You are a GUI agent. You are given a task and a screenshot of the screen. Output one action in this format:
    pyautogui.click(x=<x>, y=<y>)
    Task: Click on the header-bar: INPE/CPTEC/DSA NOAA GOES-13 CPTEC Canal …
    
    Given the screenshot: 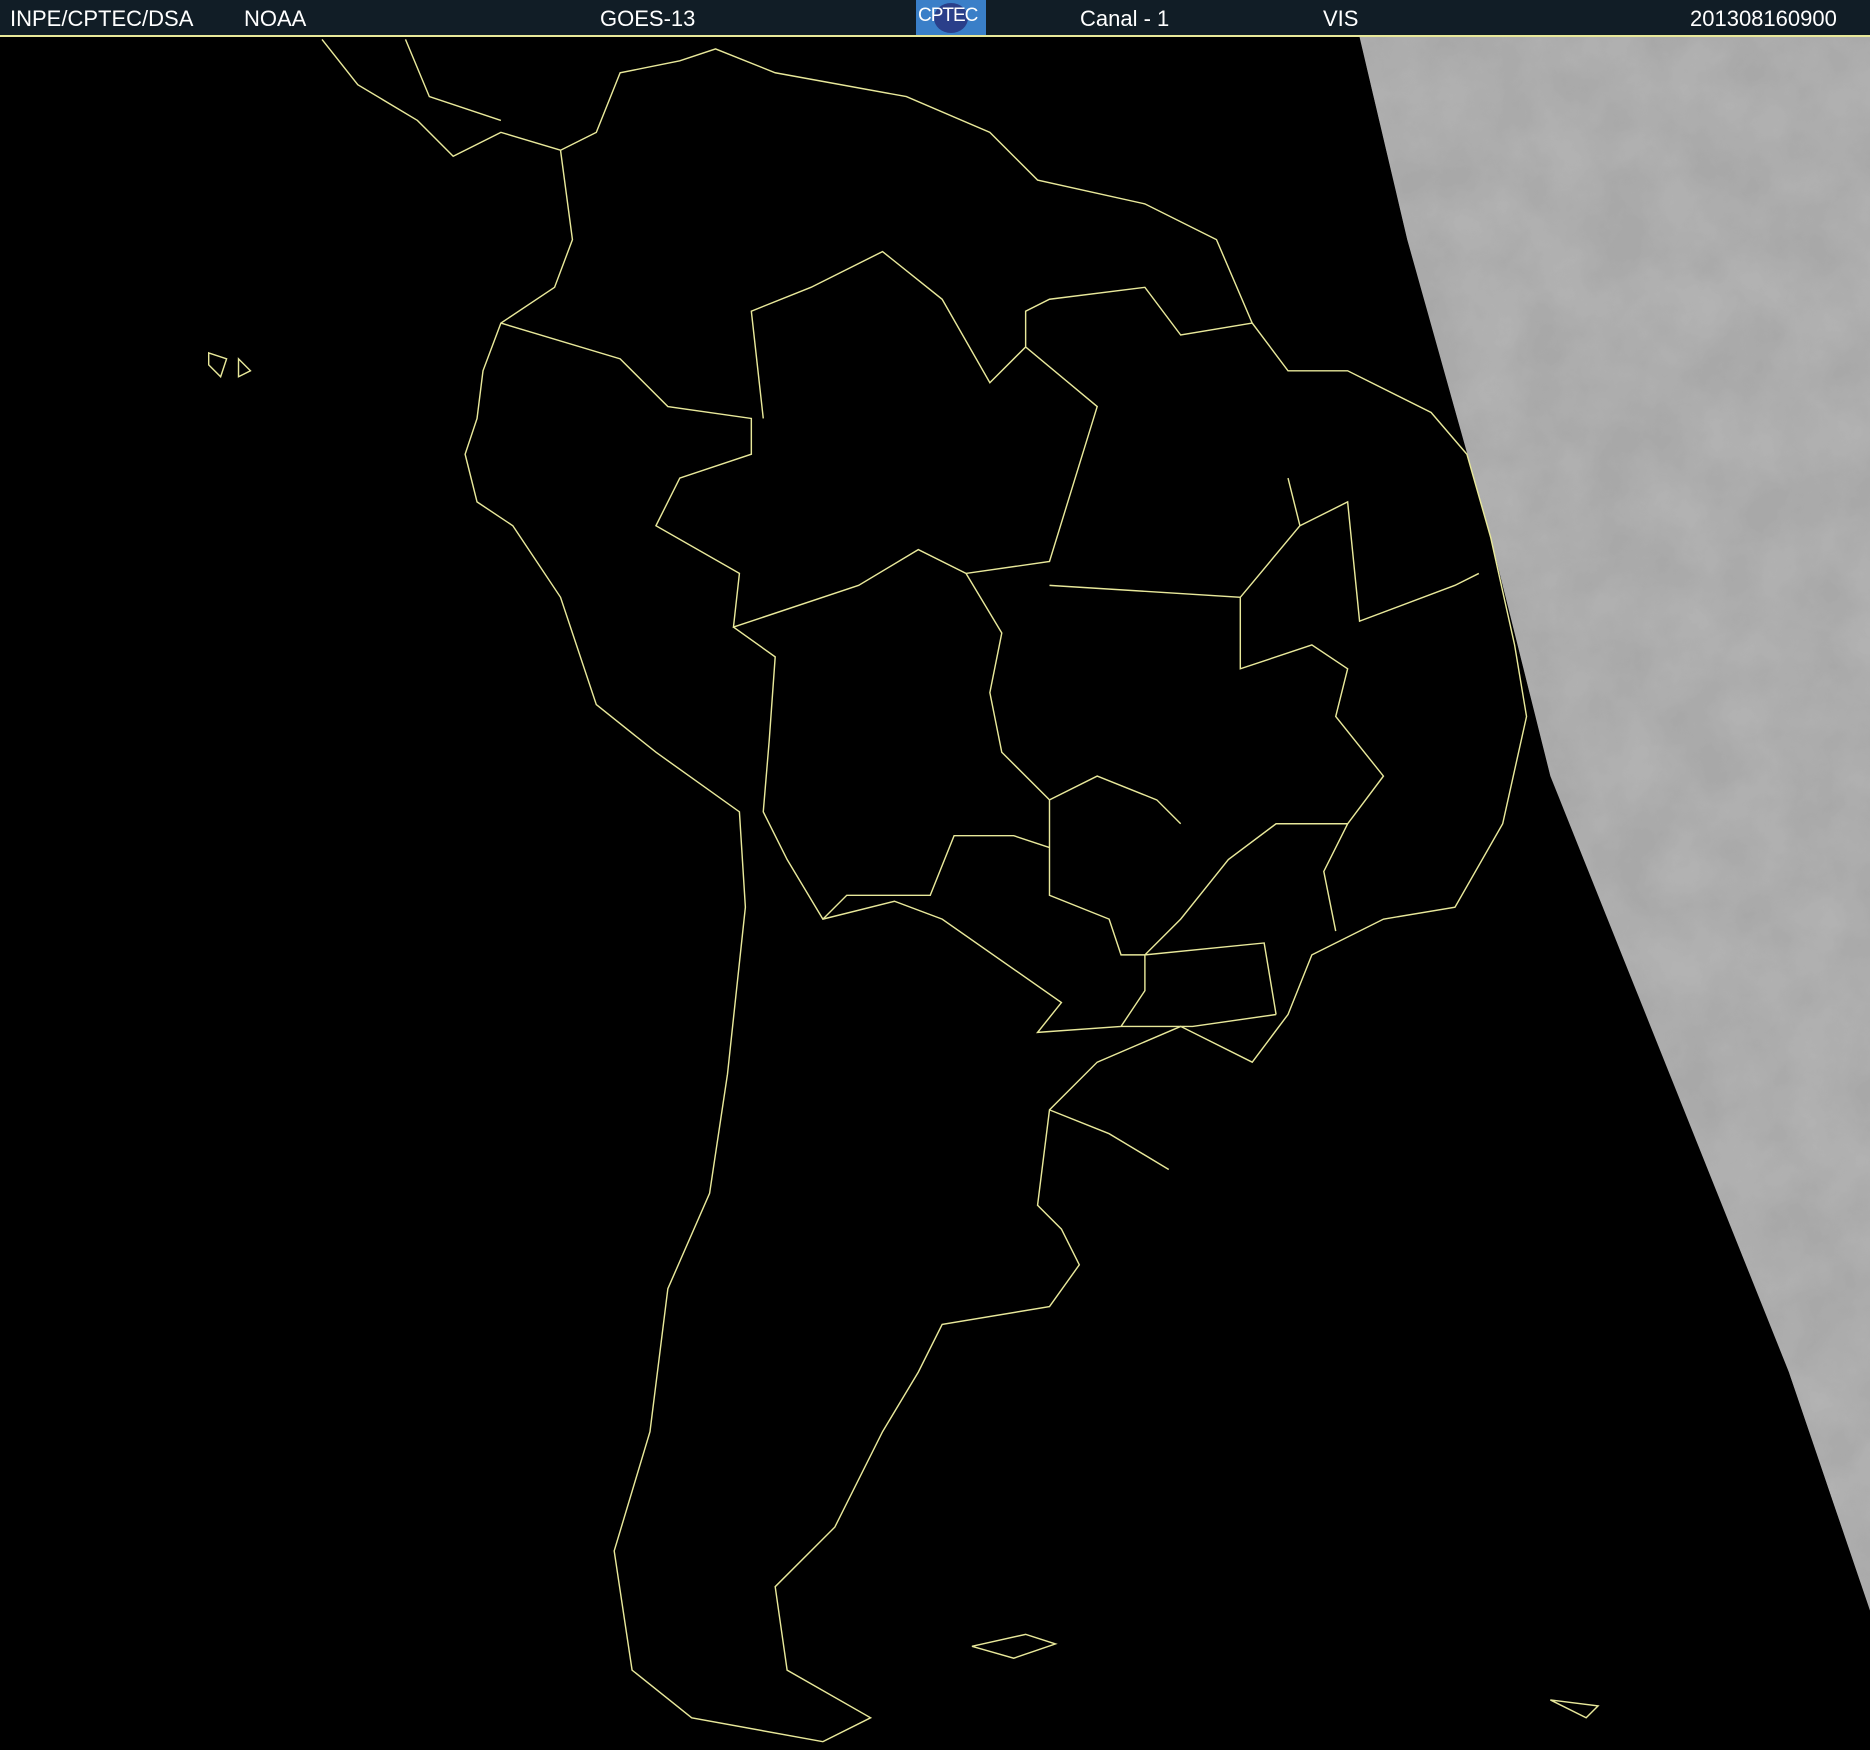 What is the action you would take?
    pyautogui.click(x=935, y=18)
    